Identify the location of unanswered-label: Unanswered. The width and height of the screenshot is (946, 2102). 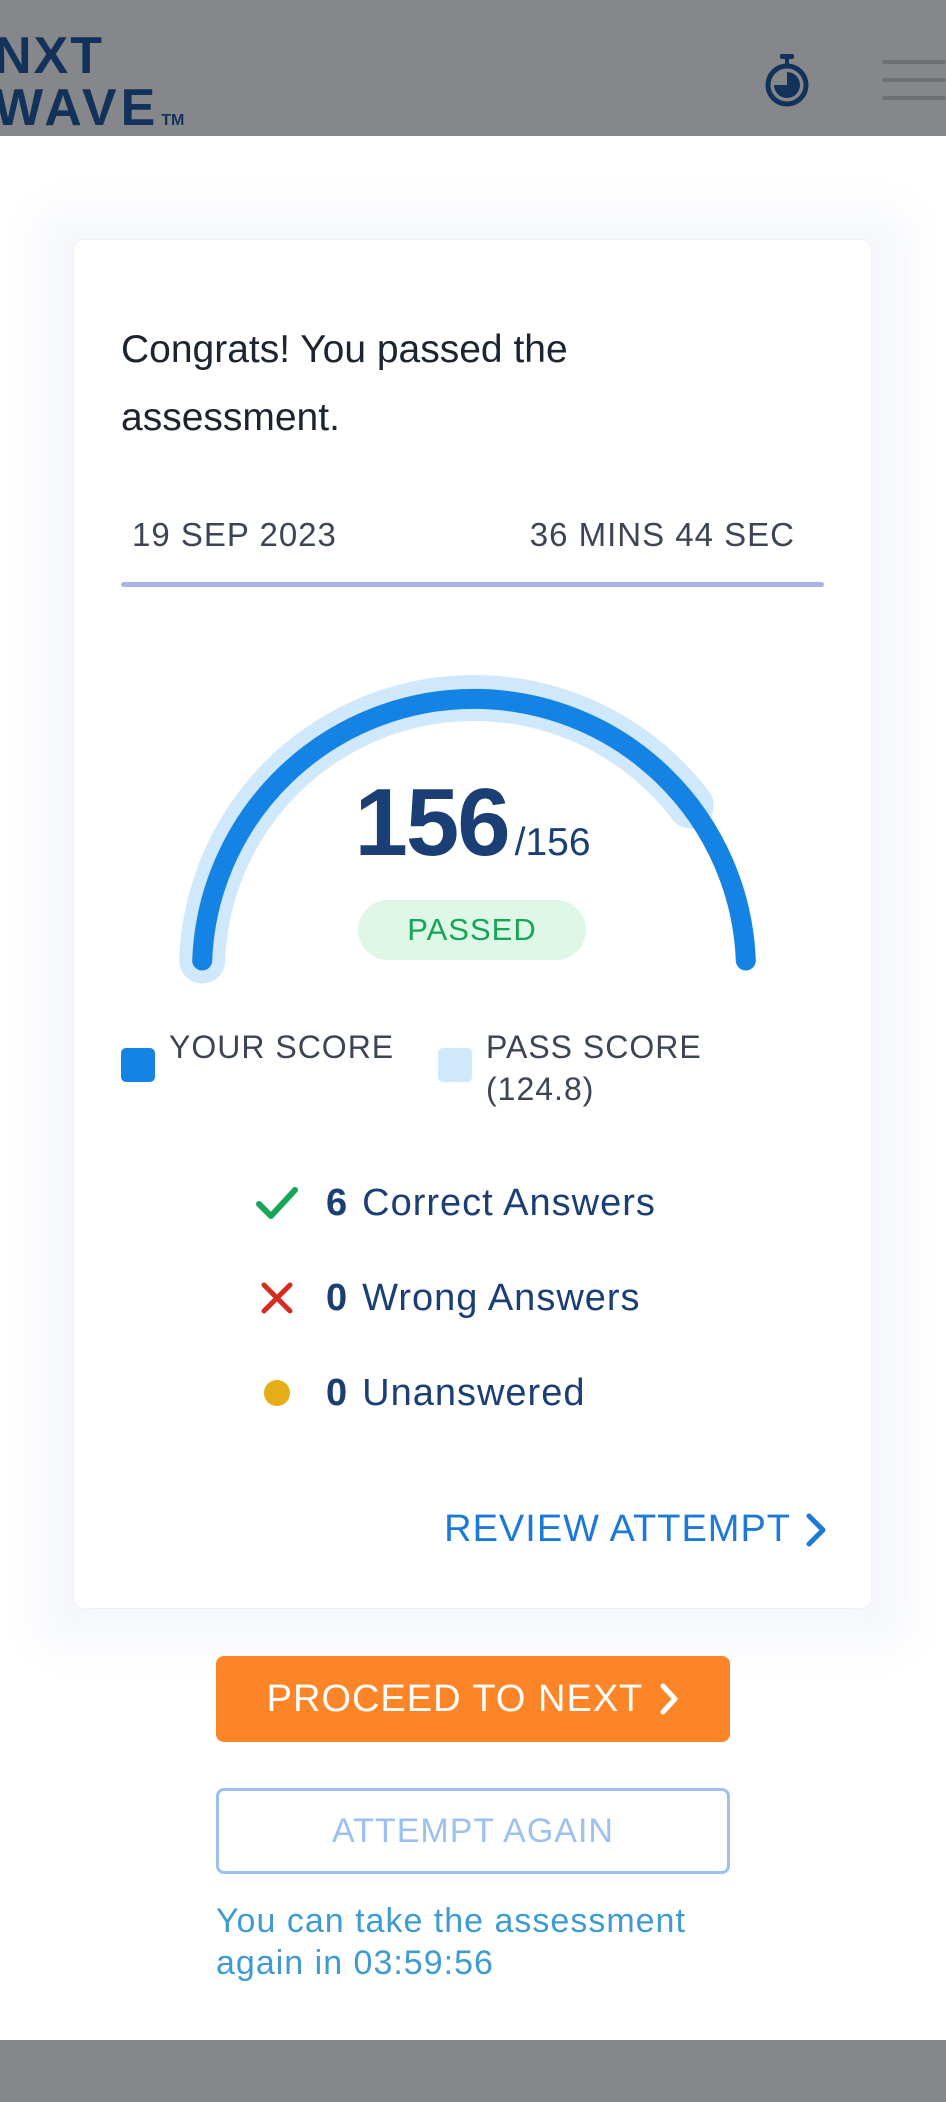
(474, 1392).